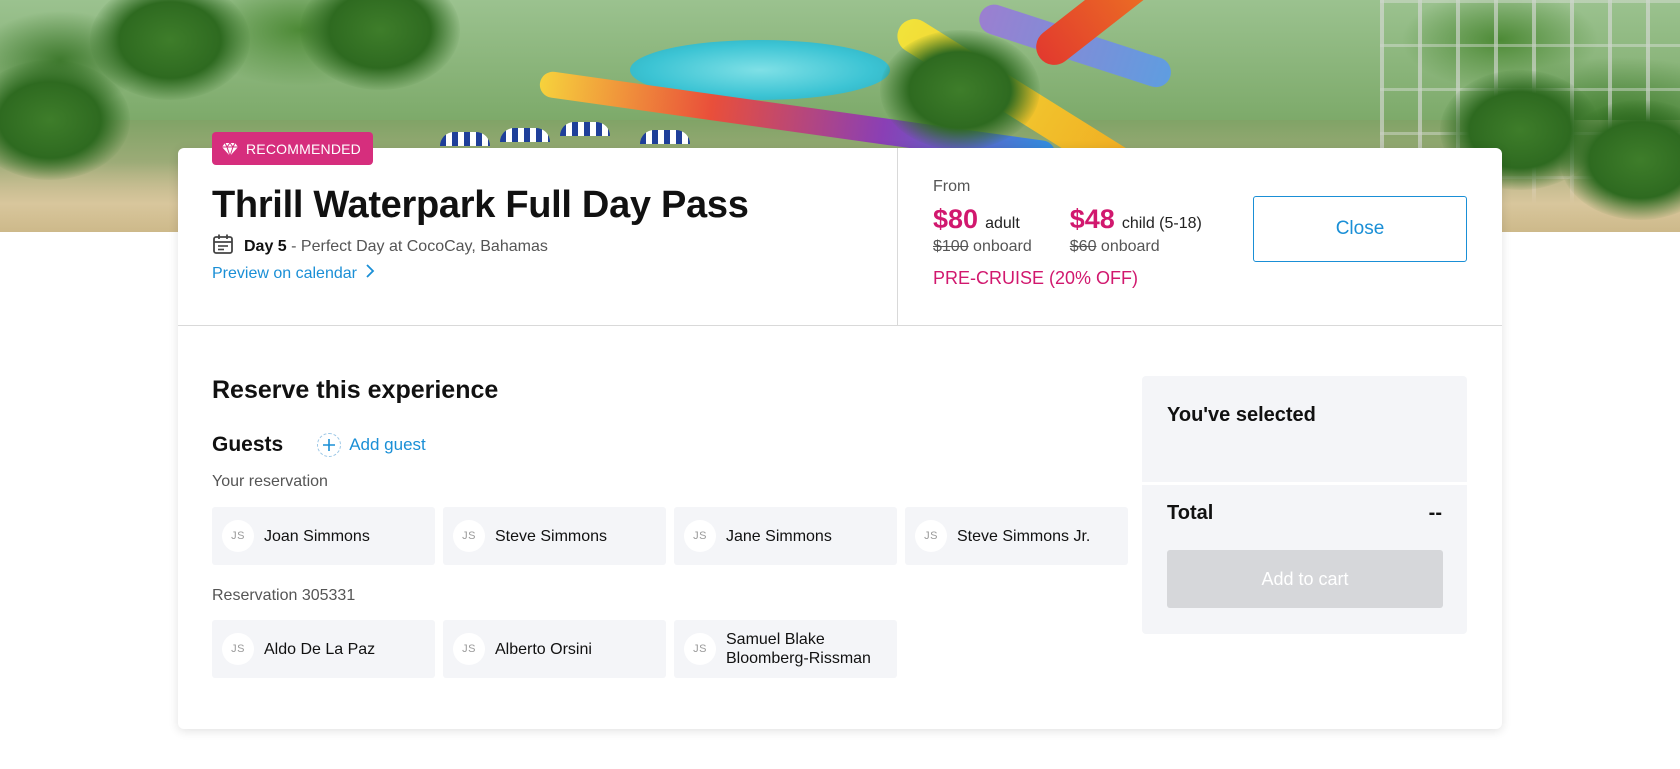  What do you see at coordinates (1161, 223) in the screenshot?
I see `child-price-label: child (5-18)` at bounding box center [1161, 223].